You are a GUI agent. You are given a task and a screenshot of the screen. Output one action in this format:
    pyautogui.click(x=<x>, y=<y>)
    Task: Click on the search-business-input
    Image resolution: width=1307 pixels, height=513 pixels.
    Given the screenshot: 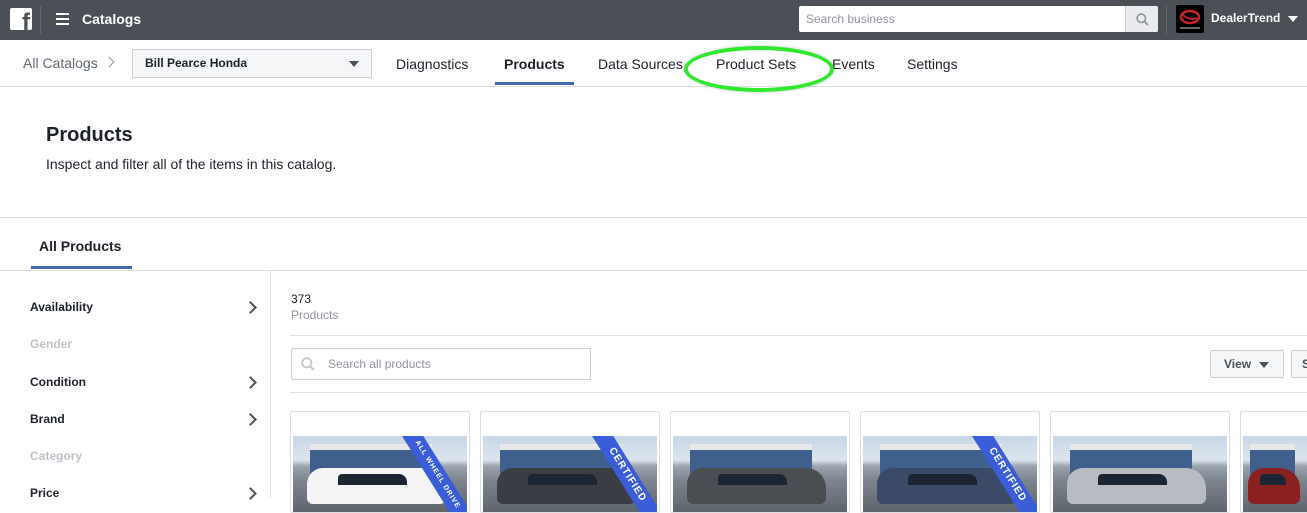 What is the action you would take?
    pyautogui.click(x=967, y=19)
    